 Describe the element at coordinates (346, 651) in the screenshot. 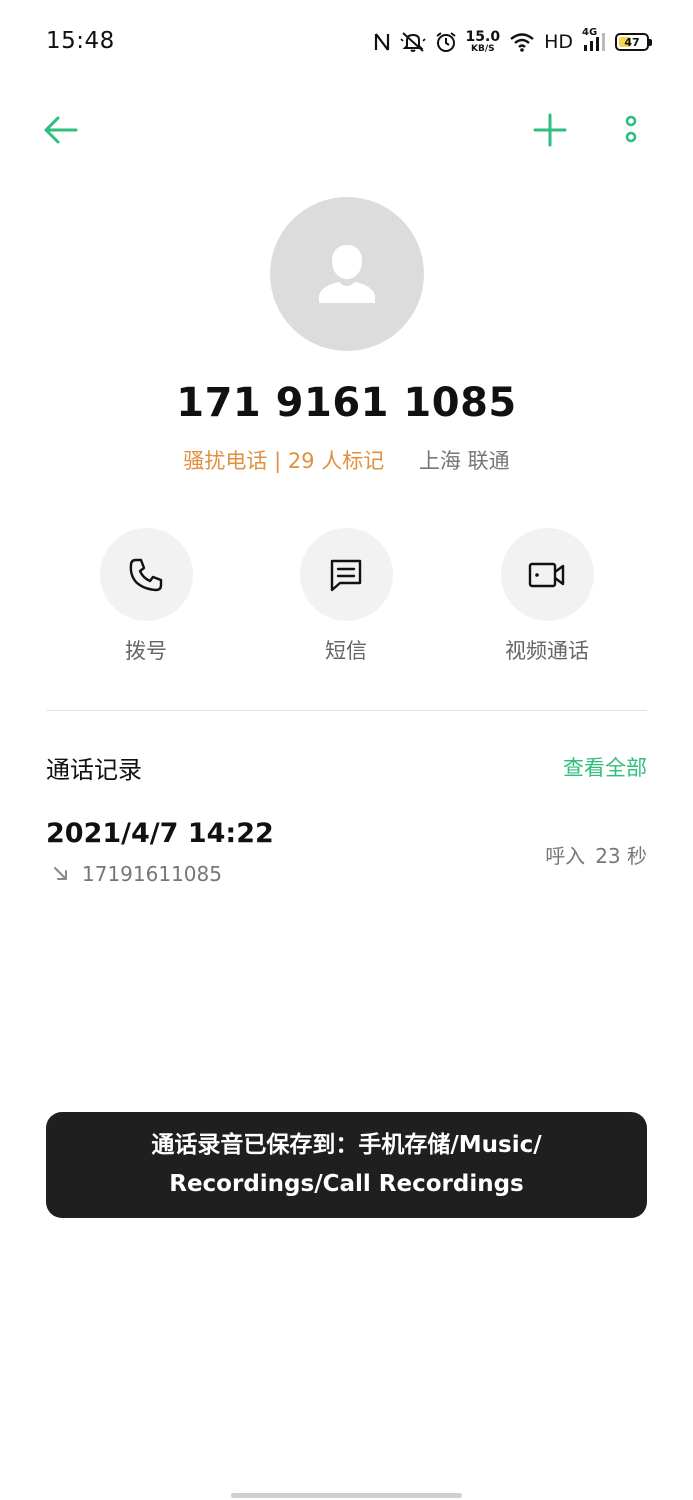

I see `sms-label: 短信` at that location.